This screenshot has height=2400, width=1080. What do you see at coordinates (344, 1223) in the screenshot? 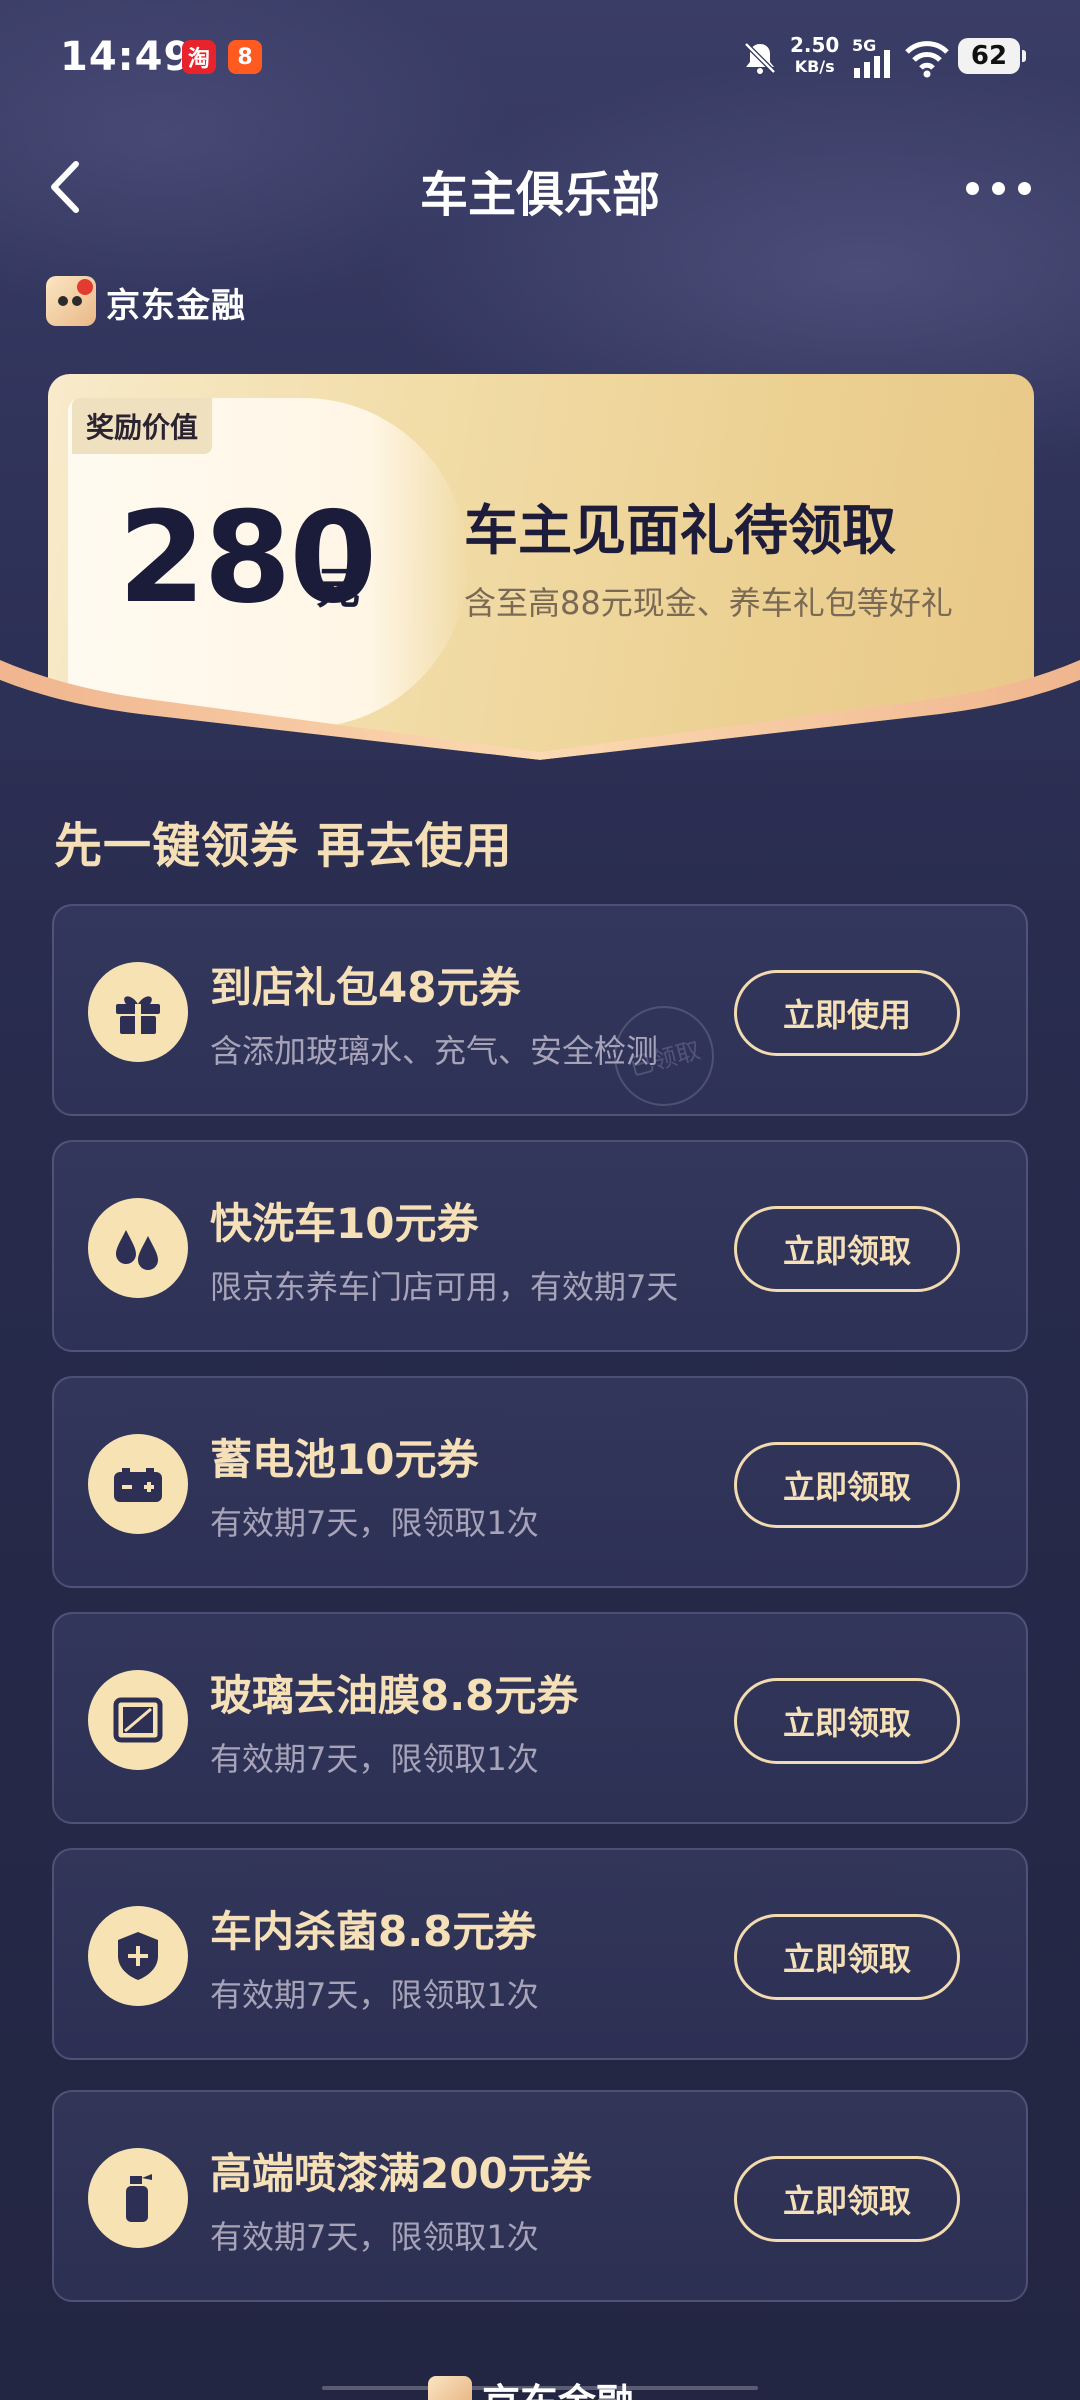
I see `coupon-title: 快洗车10元券` at bounding box center [344, 1223].